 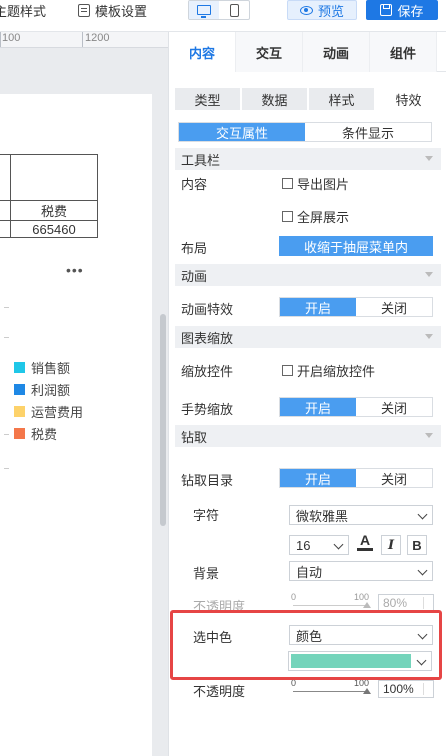 I want to click on selected-color-picker, so click(x=360, y=661).